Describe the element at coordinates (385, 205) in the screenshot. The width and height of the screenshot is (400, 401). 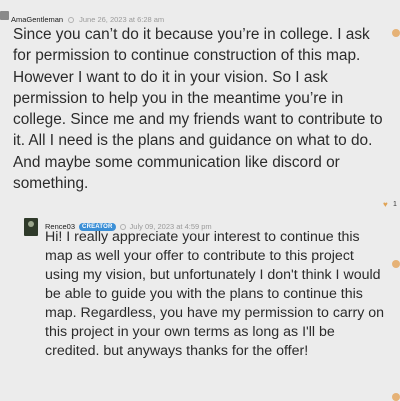
I see `heart-icon: ♥` at that location.